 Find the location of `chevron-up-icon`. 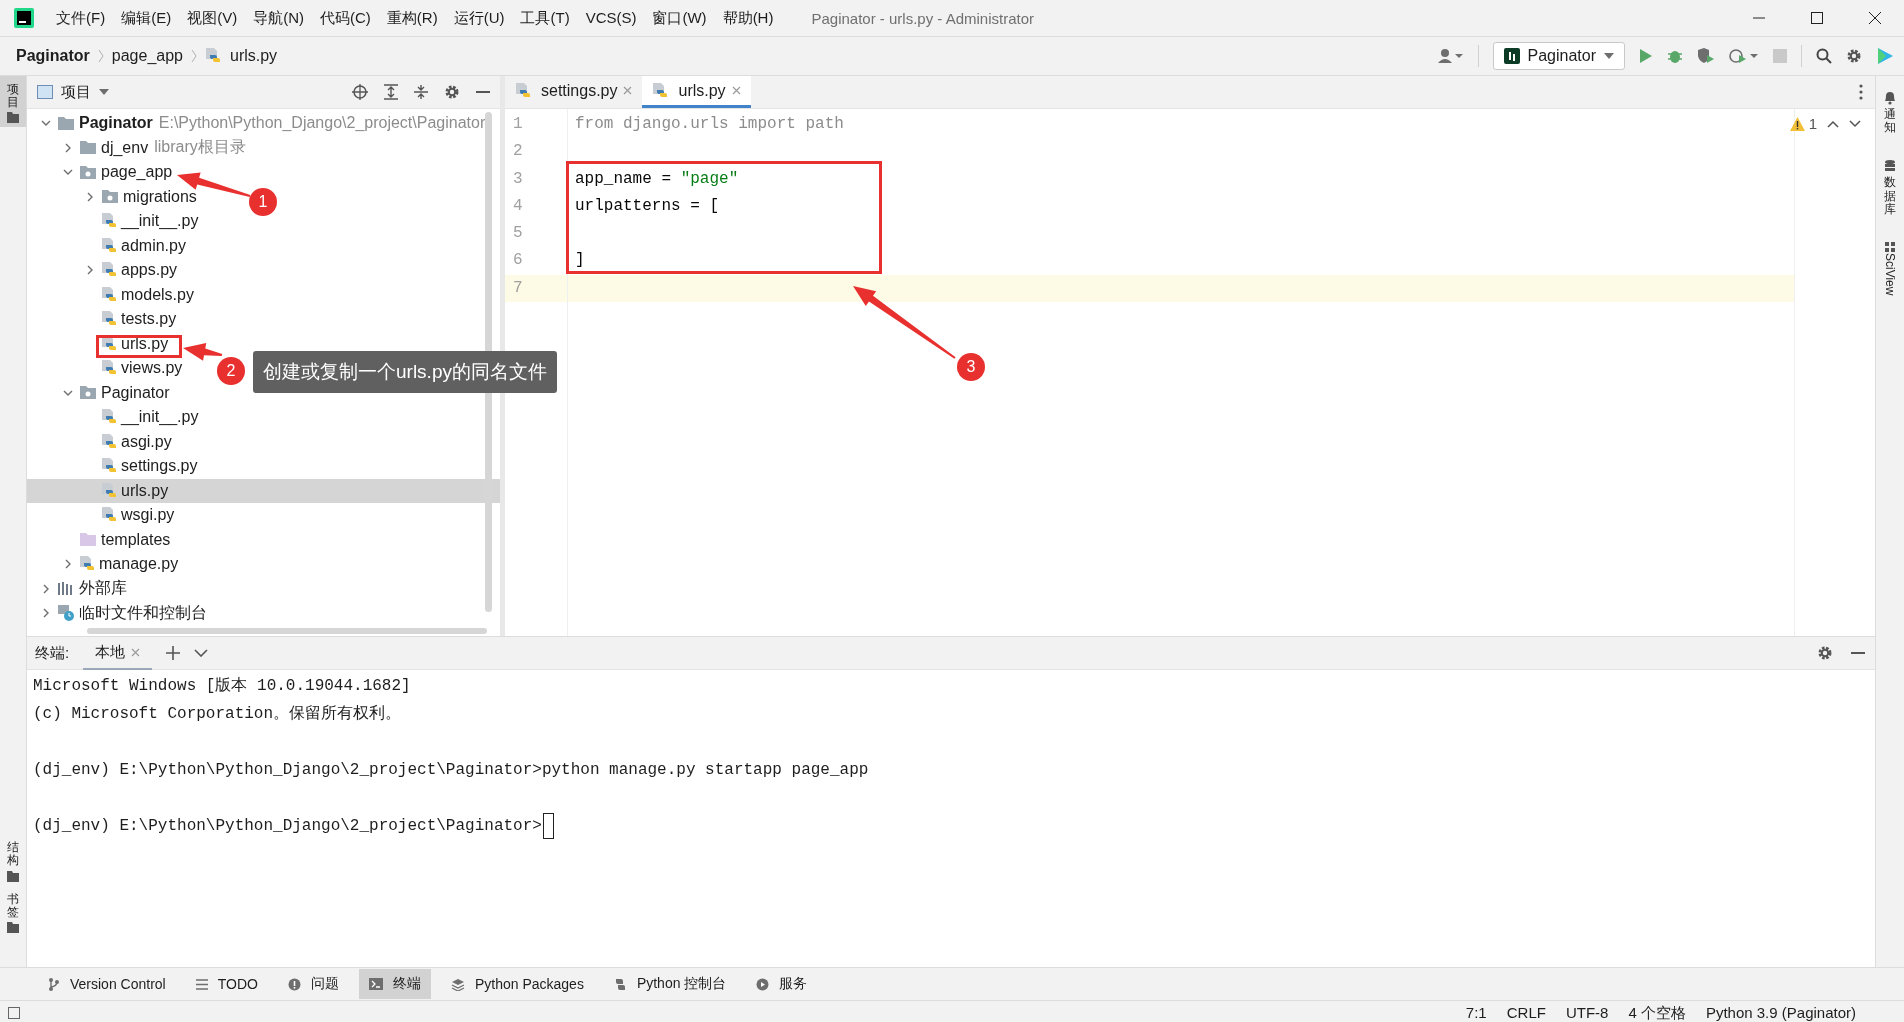

chevron-up-icon is located at coordinates (1833, 123).